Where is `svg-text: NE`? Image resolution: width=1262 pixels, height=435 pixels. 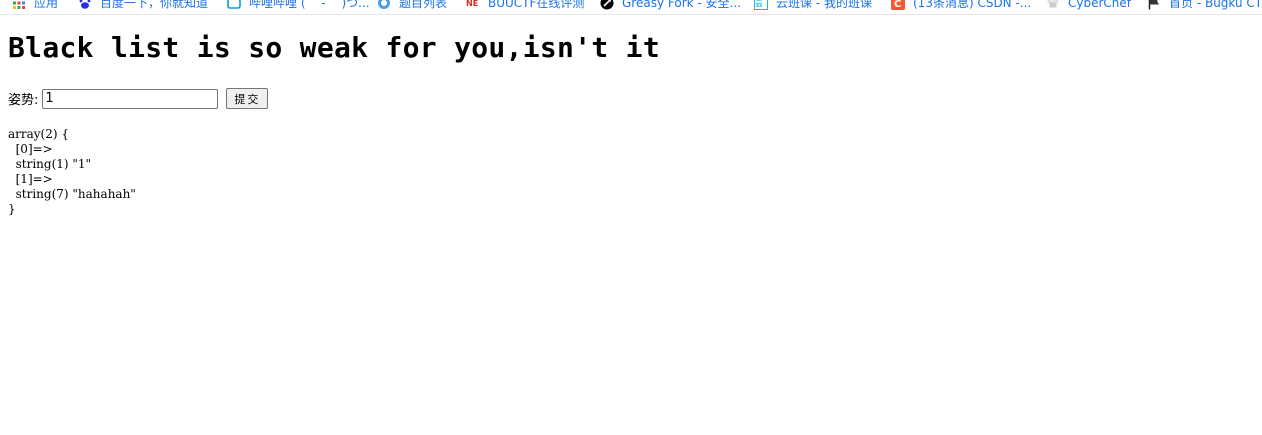 svg-text: NE is located at coordinates (472, 4).